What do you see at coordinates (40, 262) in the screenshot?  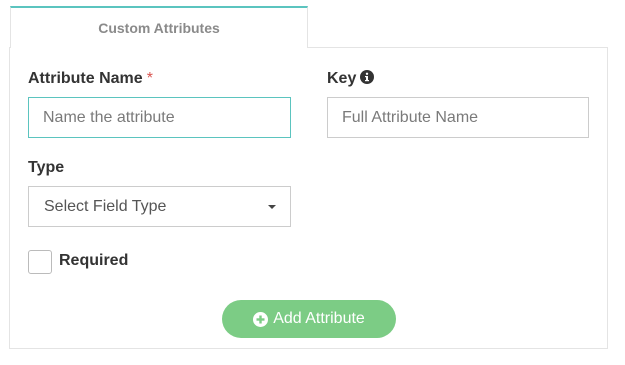 I see `required-checkbox` at bounding box center [40, 262].